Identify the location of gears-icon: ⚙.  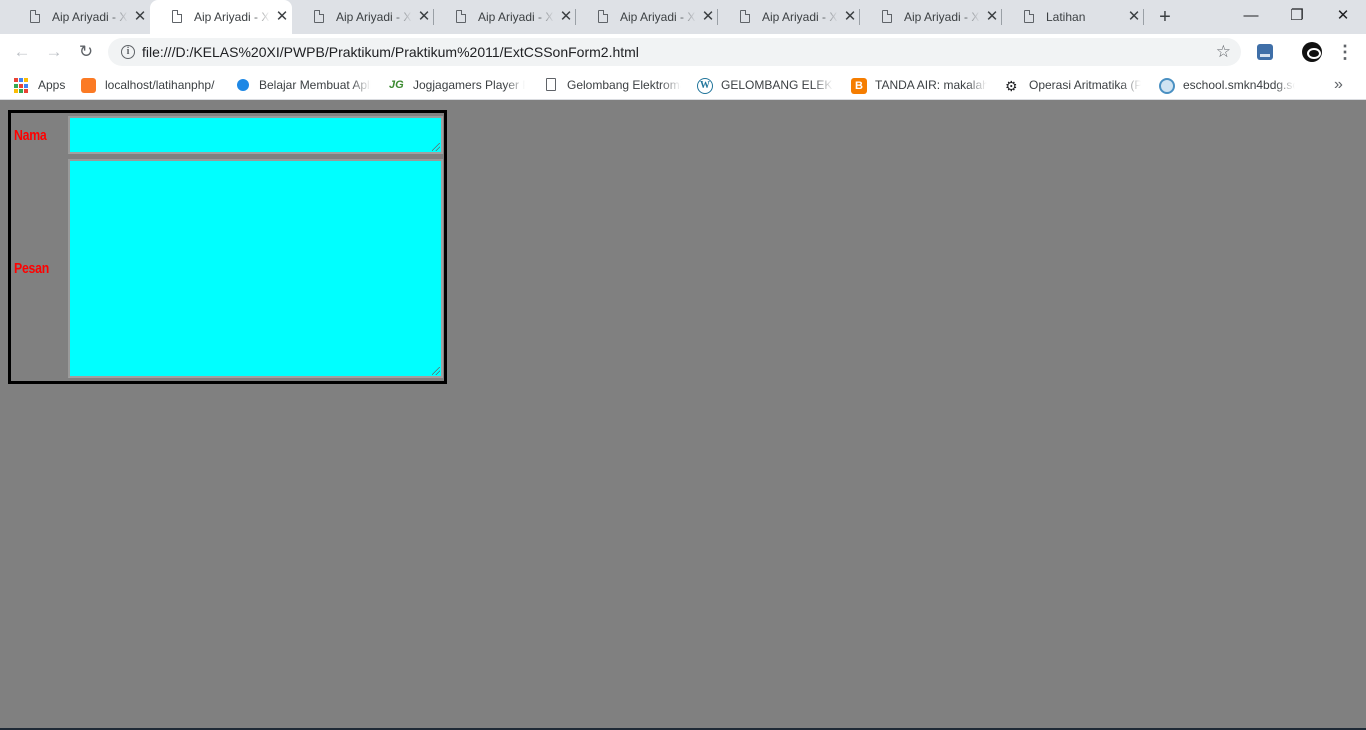
(1011, 86).